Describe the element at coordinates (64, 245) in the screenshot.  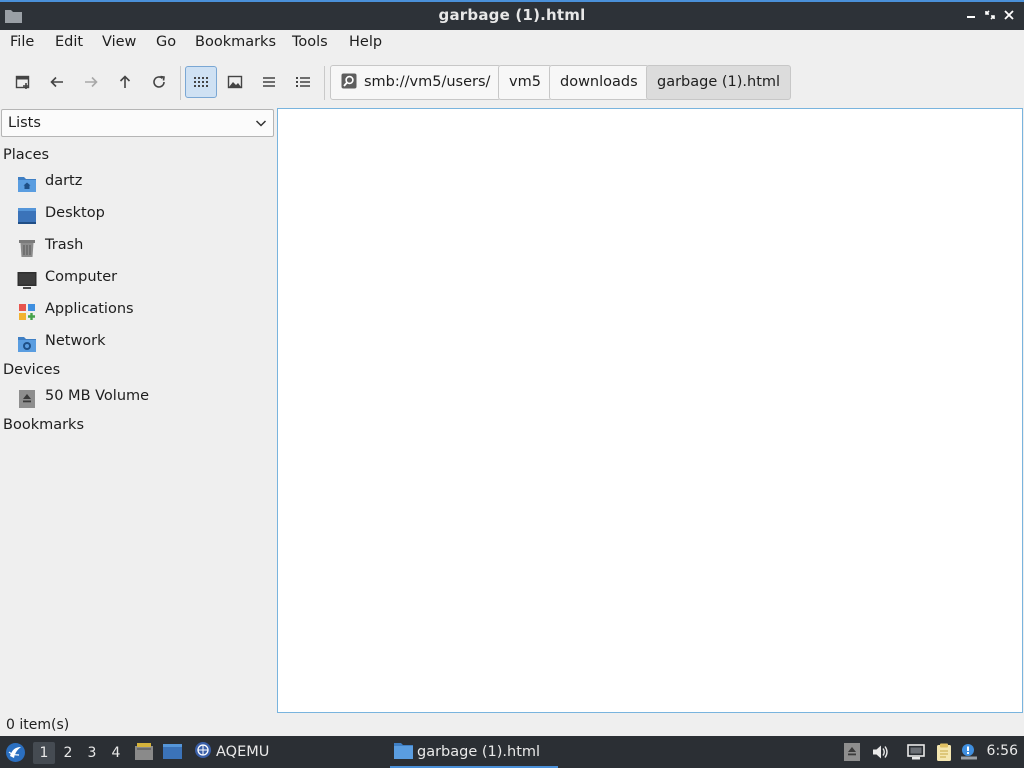
I see `sidebar-item-label: Trash` at that location.